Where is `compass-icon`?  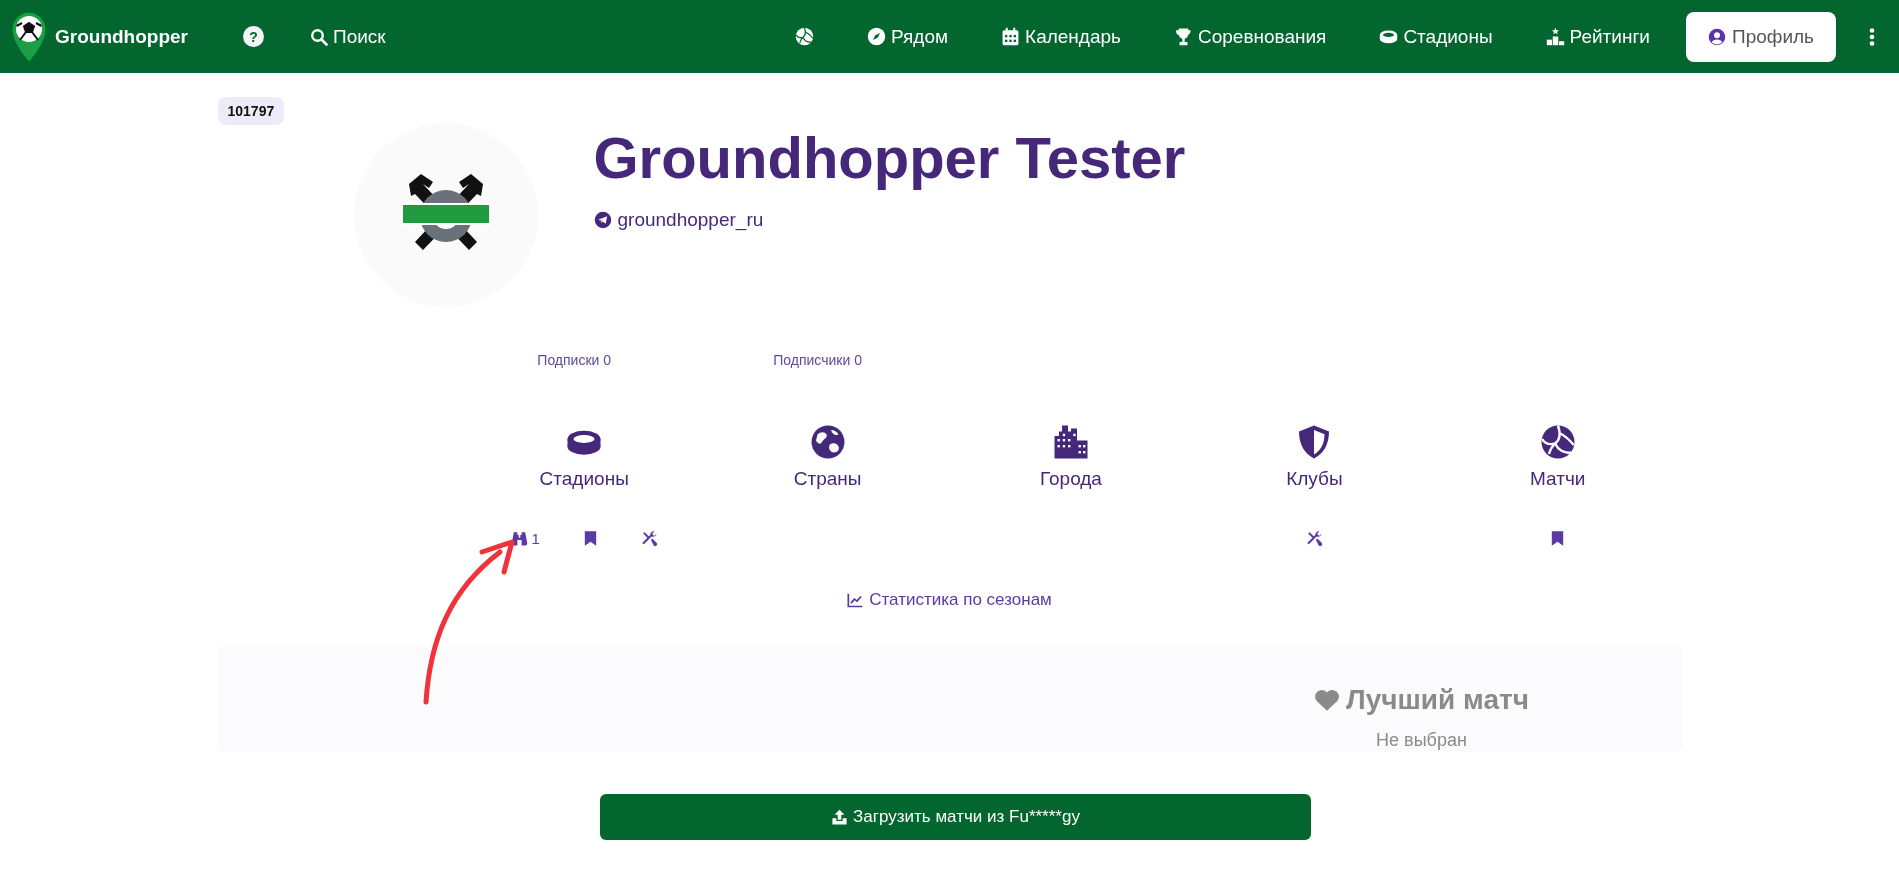 compass-icon is located at coordinates (876, 36).